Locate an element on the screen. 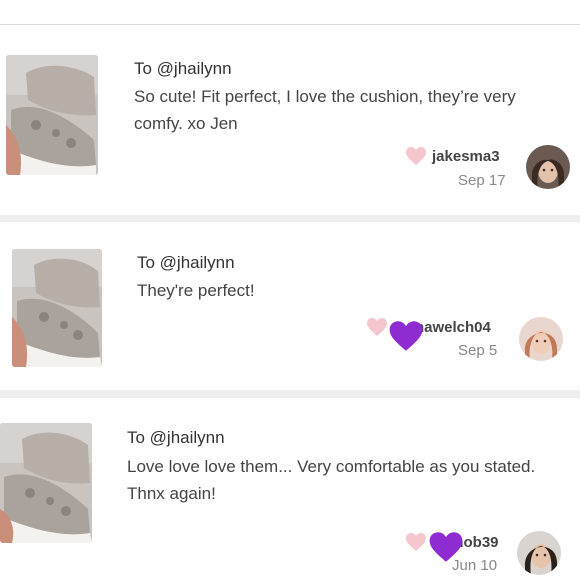 Image resolution: width=580 pixels, height=580 pixels. comment-date: Jun 10 is located at coordinates (475, 565).